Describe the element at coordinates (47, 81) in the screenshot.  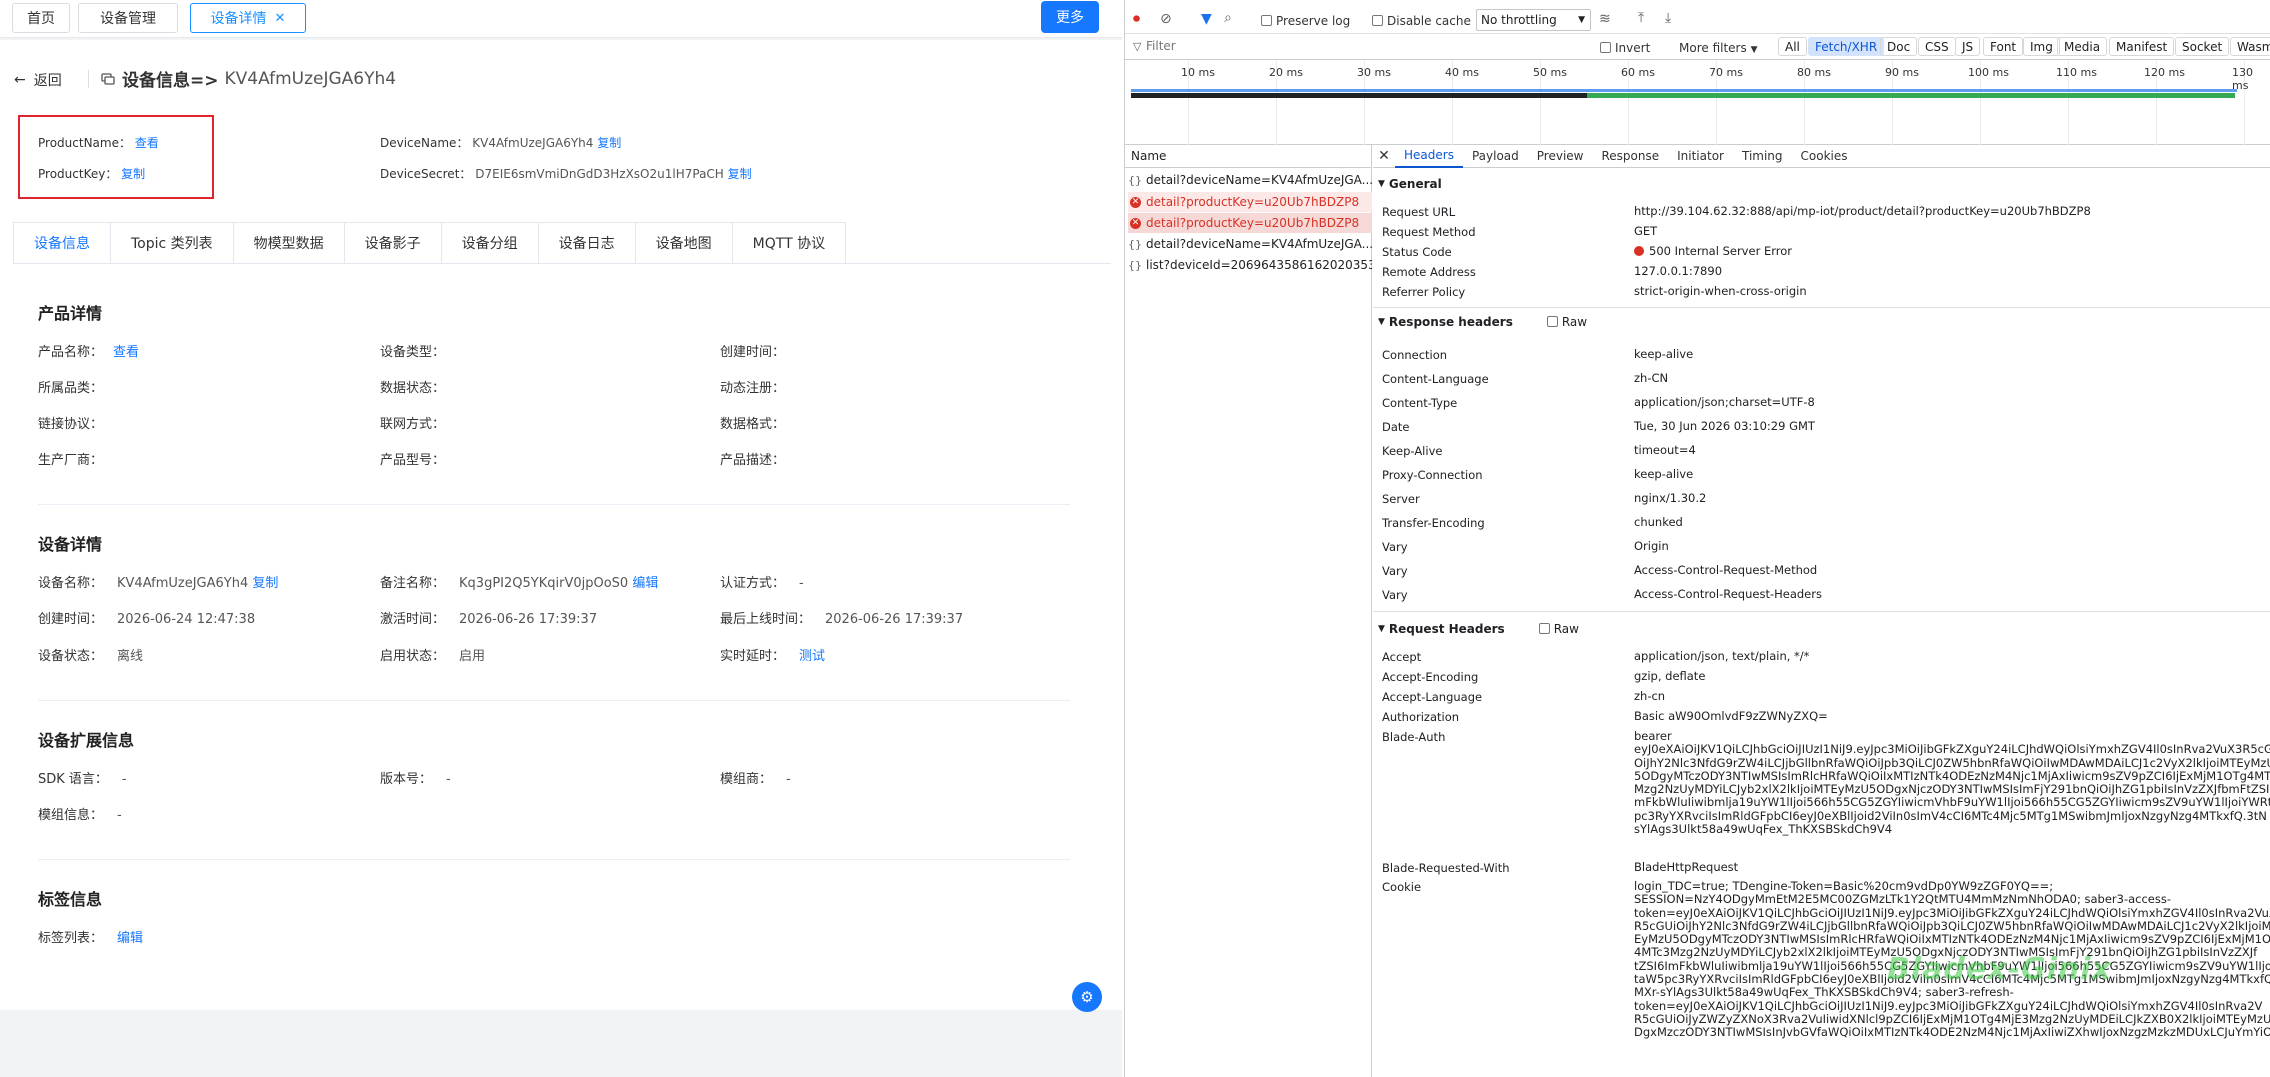
I see `back-label: 返回` at that location.